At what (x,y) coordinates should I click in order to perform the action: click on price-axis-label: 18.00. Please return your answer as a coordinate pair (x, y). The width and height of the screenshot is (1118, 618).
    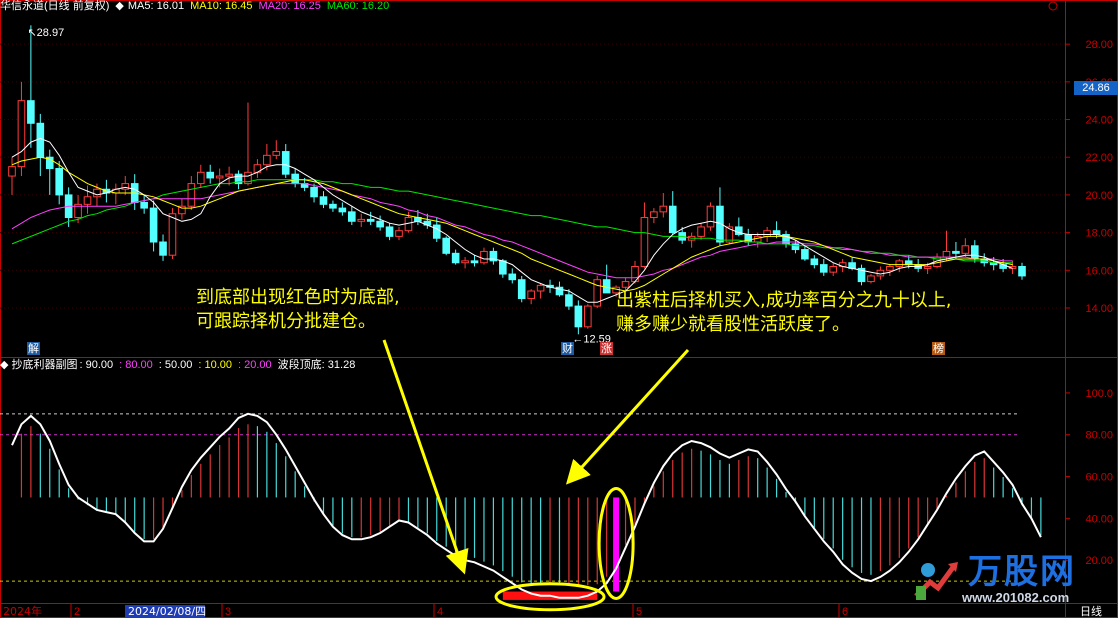
    Looking at the image, I should click on (1099, 234).